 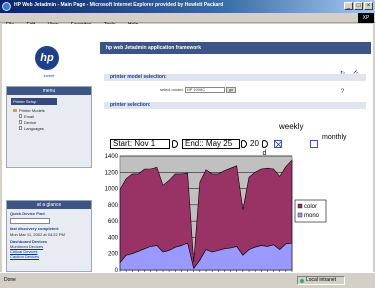 What do you see at coordinates (352, 78) in the screenshot?
I see `header-icons: ↻ ⎙ ?` at bounding box center [352, 78].